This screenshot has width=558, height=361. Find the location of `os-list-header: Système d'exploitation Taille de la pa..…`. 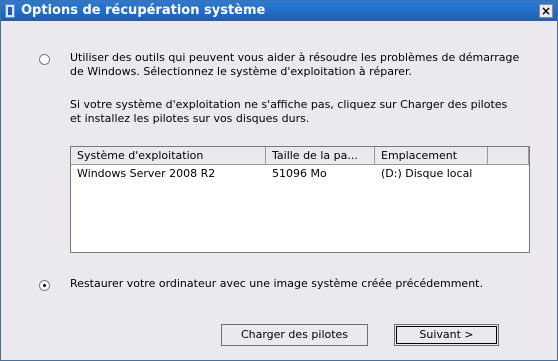

os-list-header: Système d'exploitation Taille de la pa..… is located at coordinates (300, 156).